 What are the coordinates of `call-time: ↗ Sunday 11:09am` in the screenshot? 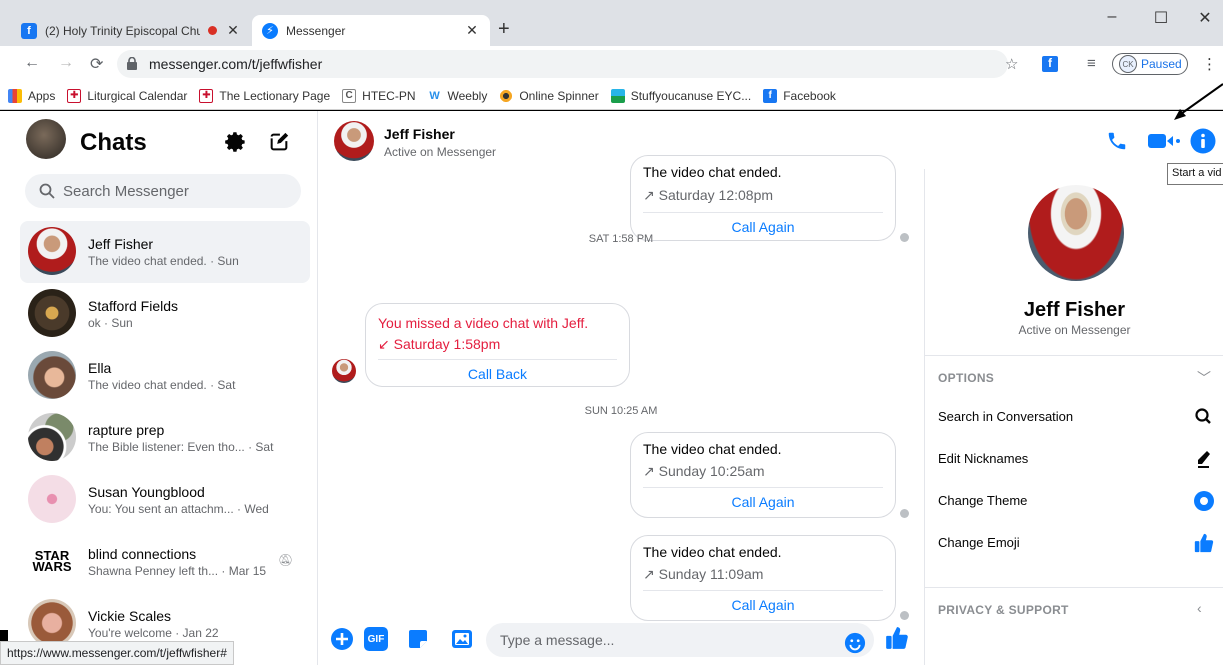 It's located at (703, 574).